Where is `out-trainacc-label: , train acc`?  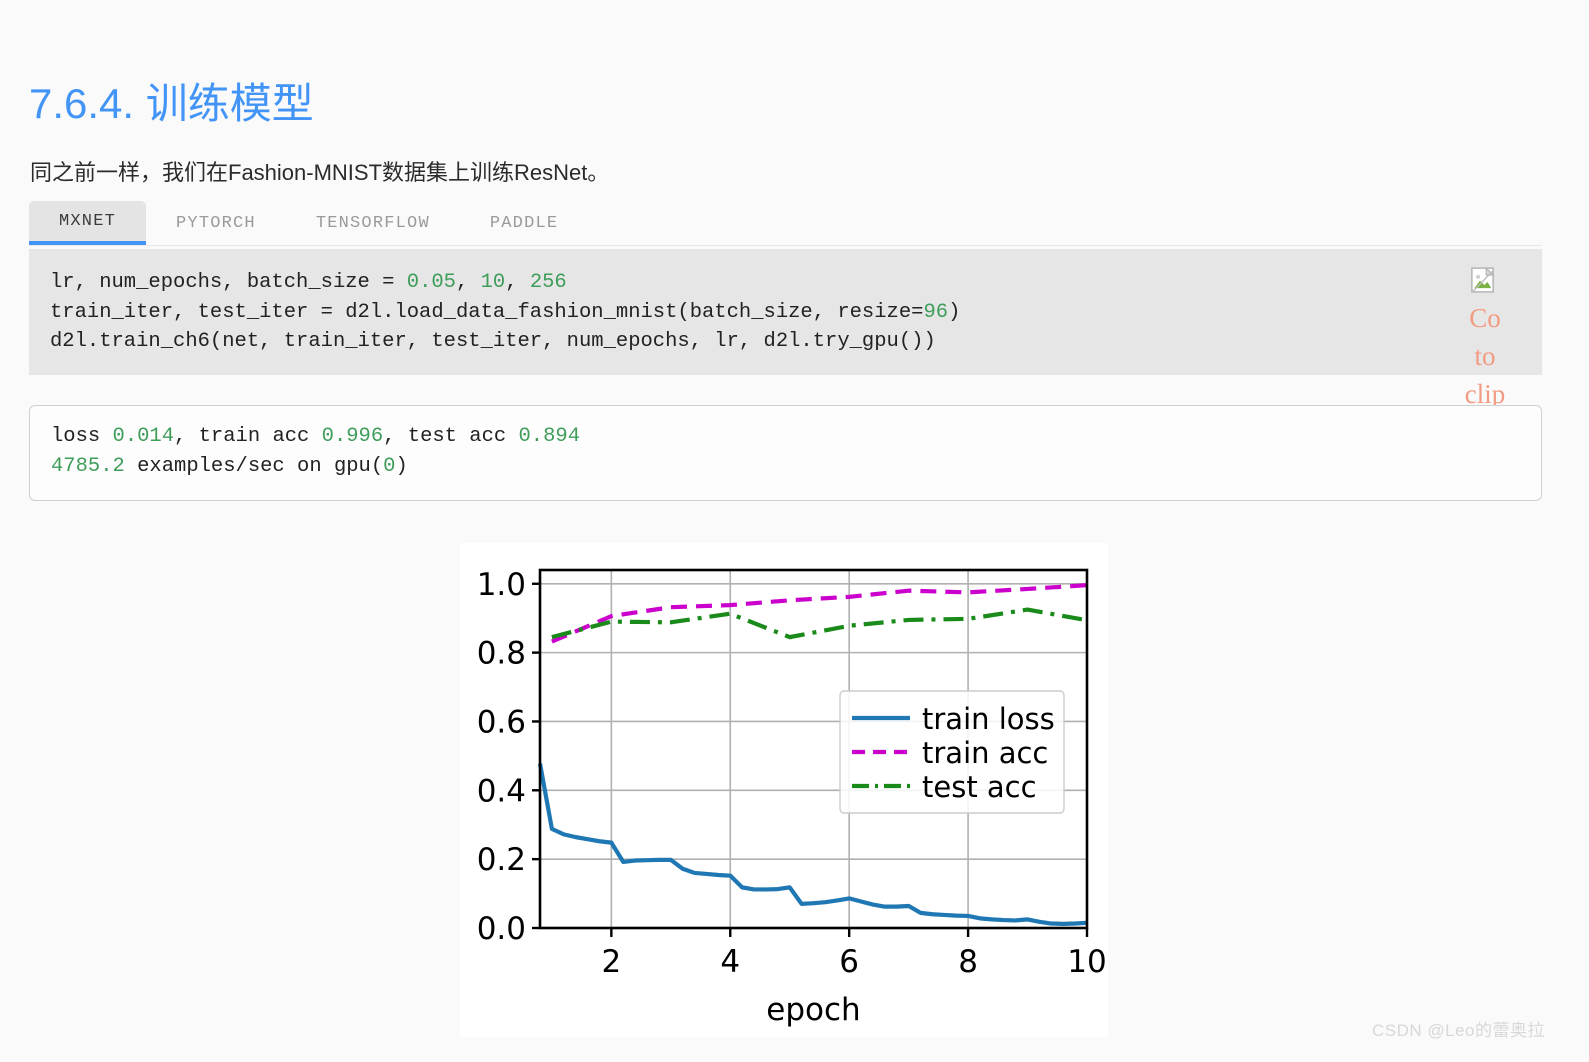
out-trainacc-label: , train acc is located at coordinates (248, 436).